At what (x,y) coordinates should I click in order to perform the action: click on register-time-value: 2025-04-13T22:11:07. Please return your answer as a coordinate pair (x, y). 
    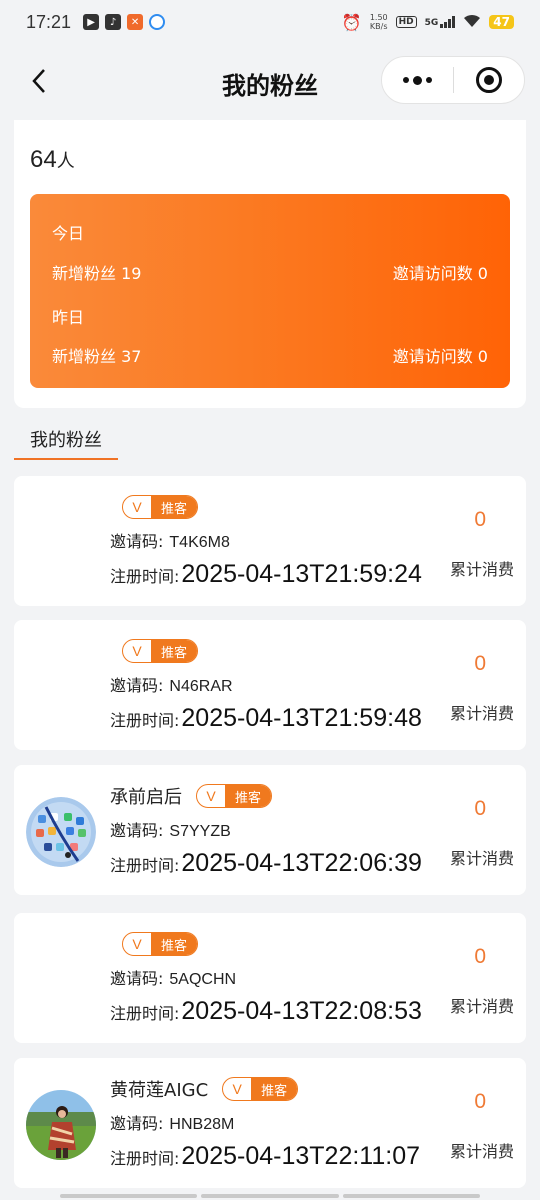
    Looking at the image, I should click on (301, 1156).